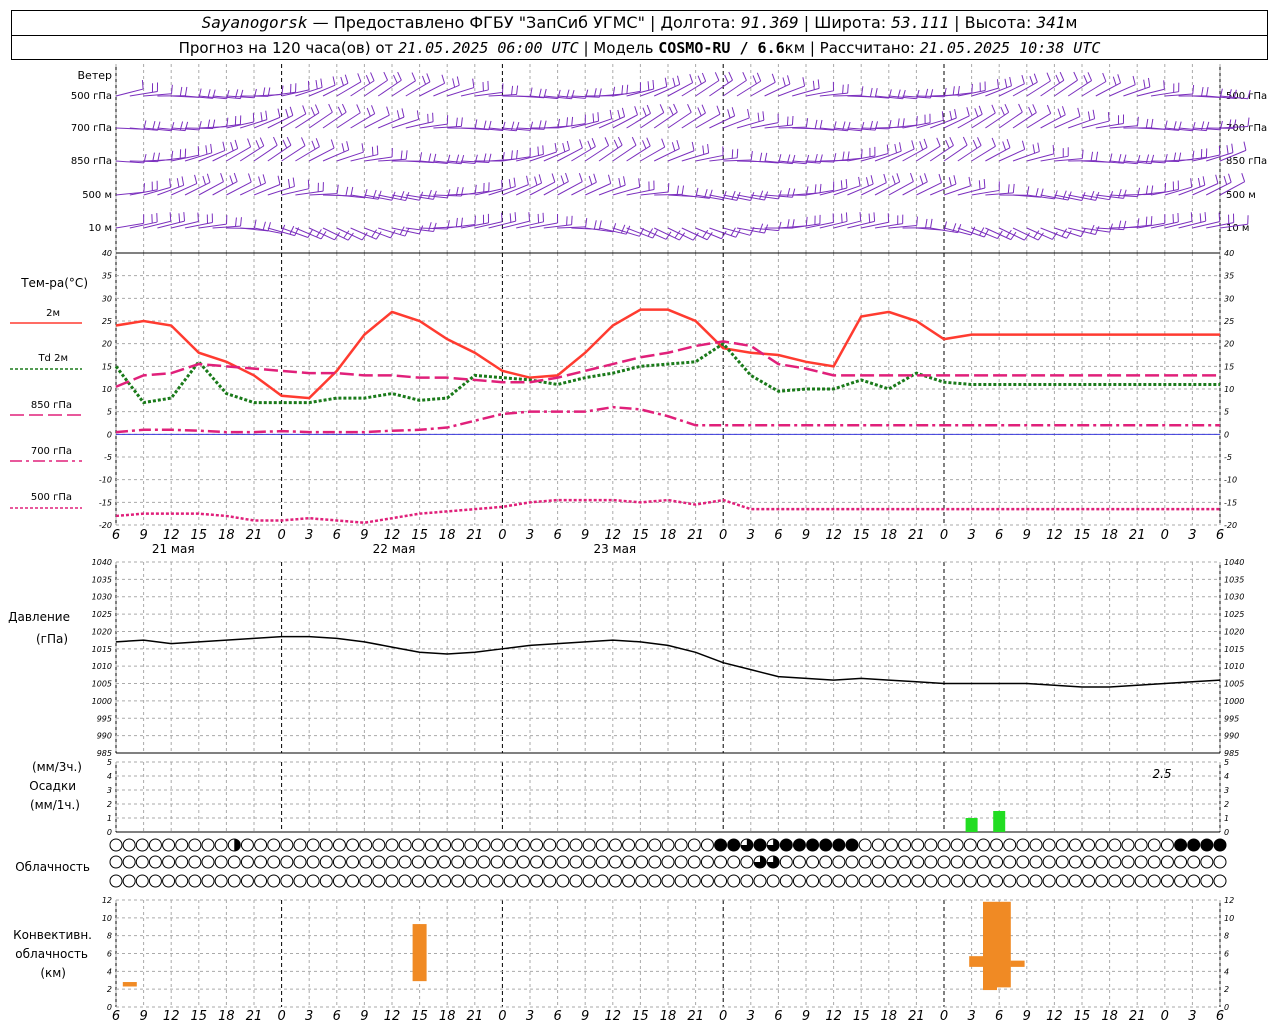 Image resolution: width=1280 pixels, height=1024 pixels. I want to click on wind-level-label-right: 500 м, so click(1241, 195).